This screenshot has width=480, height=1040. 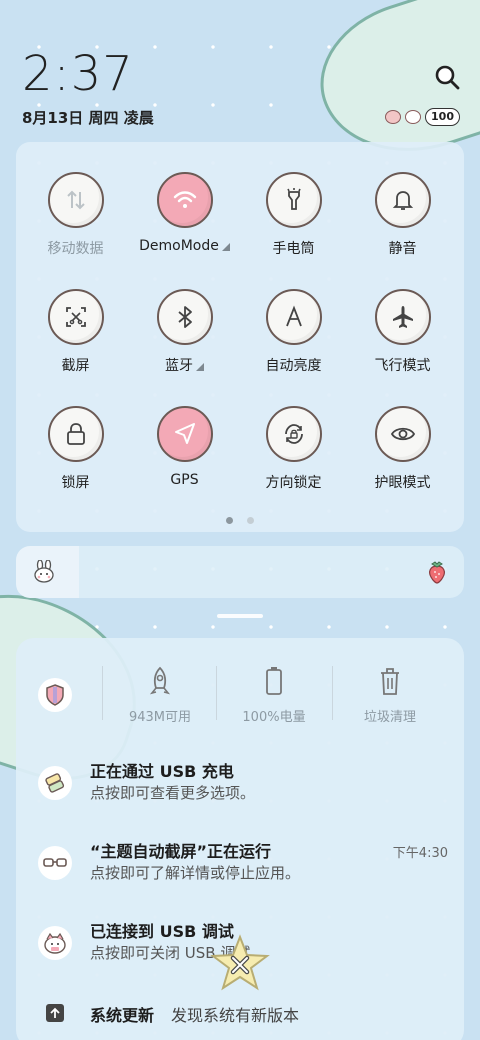 What do you see at coordinates (390, 695) in the screenshot?
I see `shortcut-cleanup: 垃圾清理` at bounding box center [390, 695].